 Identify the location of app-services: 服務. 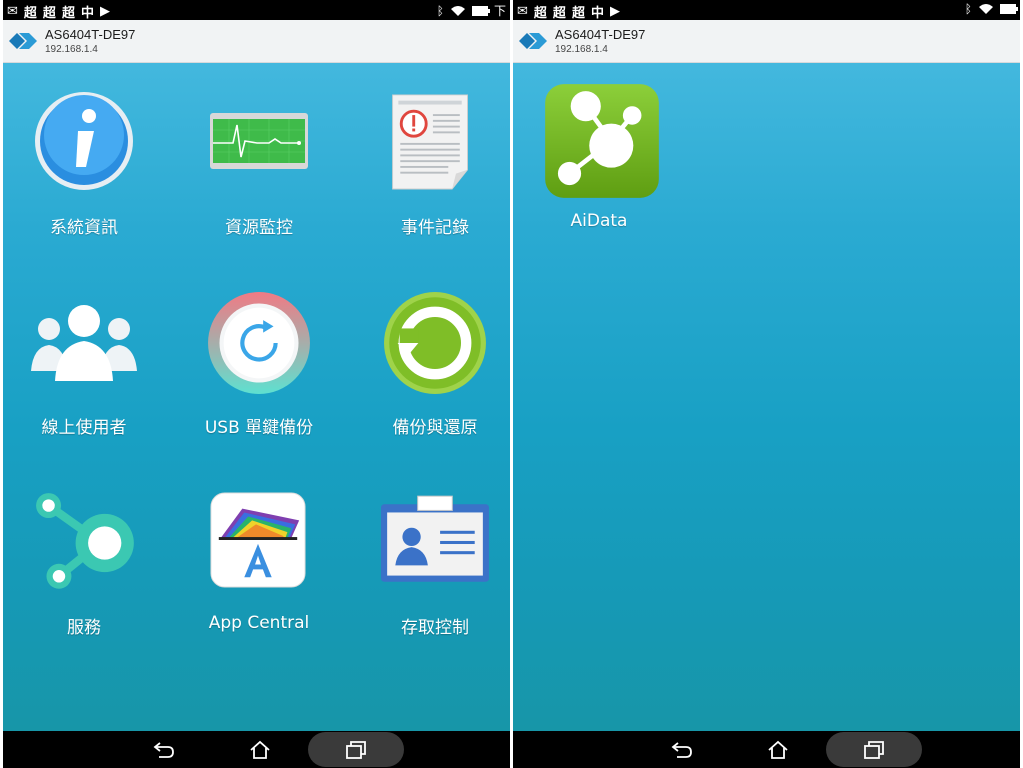
(84, 560).